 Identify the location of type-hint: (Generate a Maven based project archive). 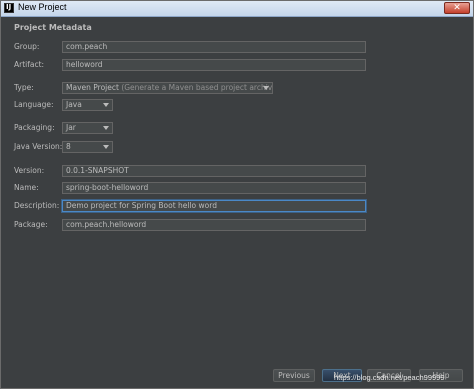
(197, 87).